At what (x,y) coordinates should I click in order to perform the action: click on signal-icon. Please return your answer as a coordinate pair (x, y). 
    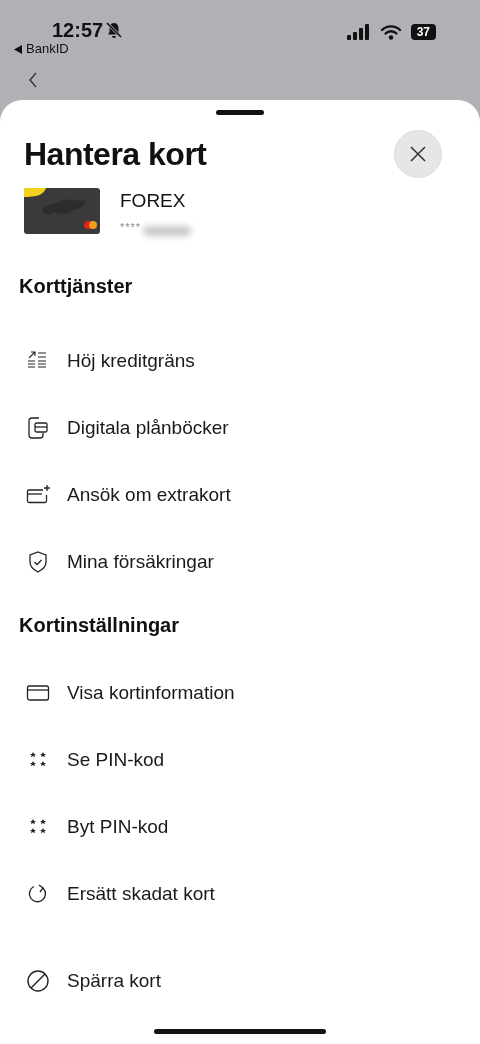
    Looking at the image, I should click on (358, 32).